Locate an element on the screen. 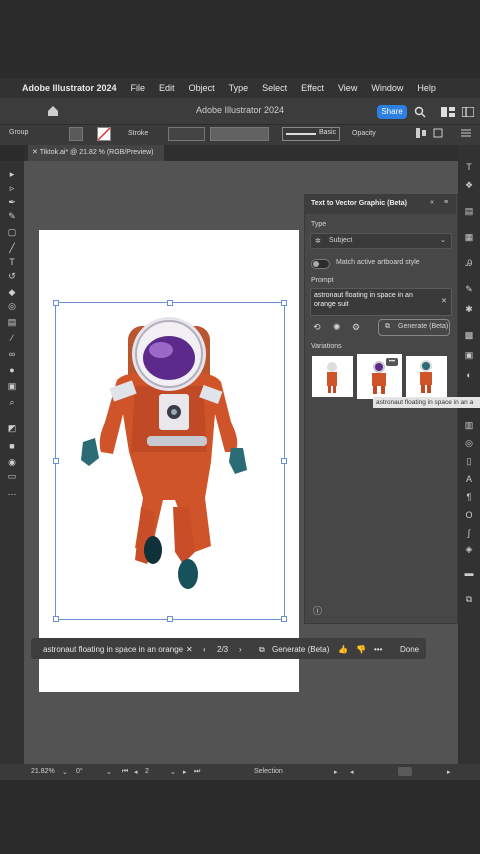  rotation-value: 0° is located at coordinates (79, 771).